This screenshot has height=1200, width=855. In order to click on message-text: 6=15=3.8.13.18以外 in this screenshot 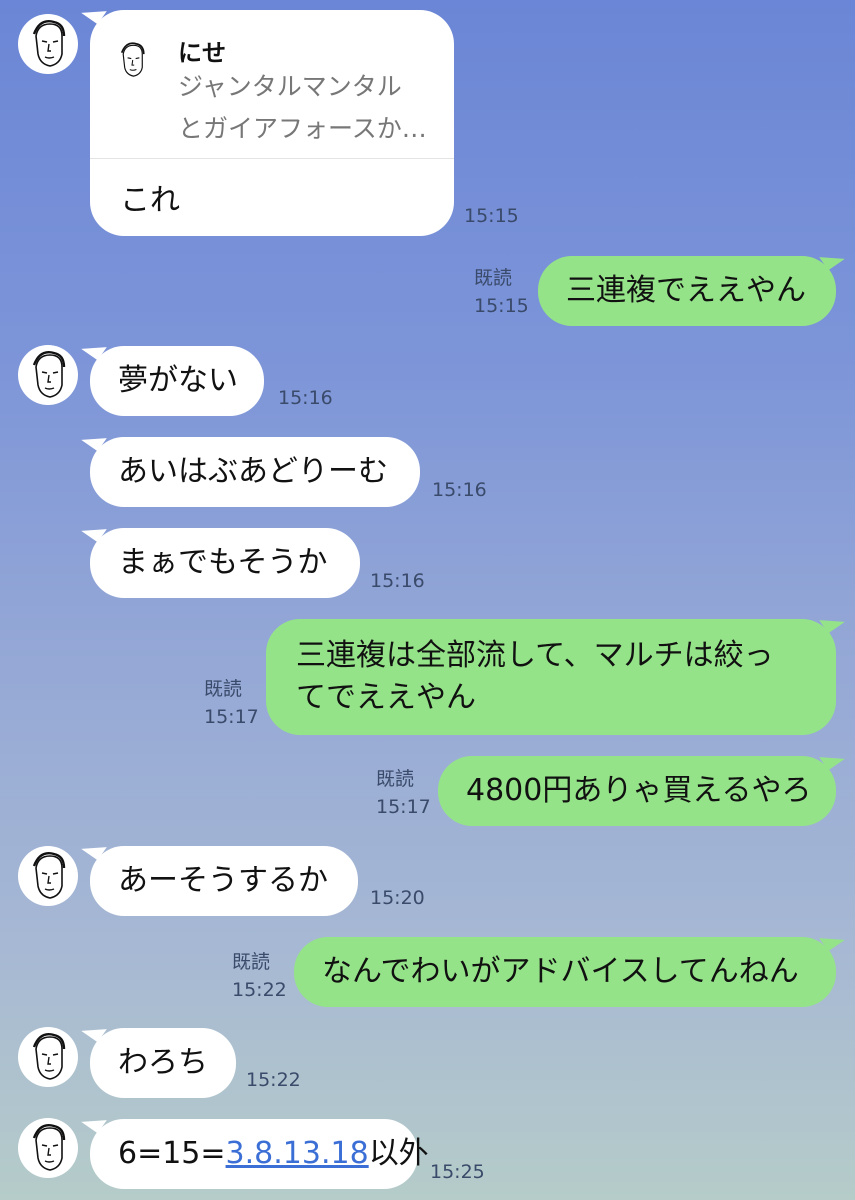, I will do `click(273, 1153)`.